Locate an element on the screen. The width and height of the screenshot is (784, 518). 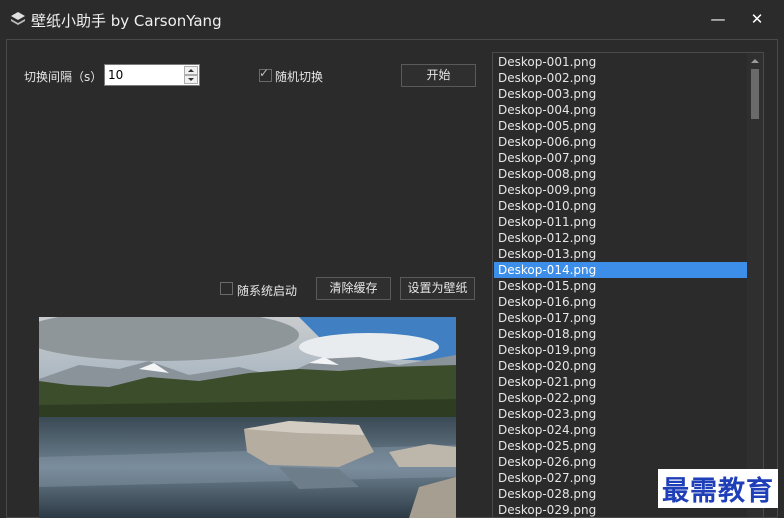
list-item: Deskop-023.png is located at coordinates (620, 414).